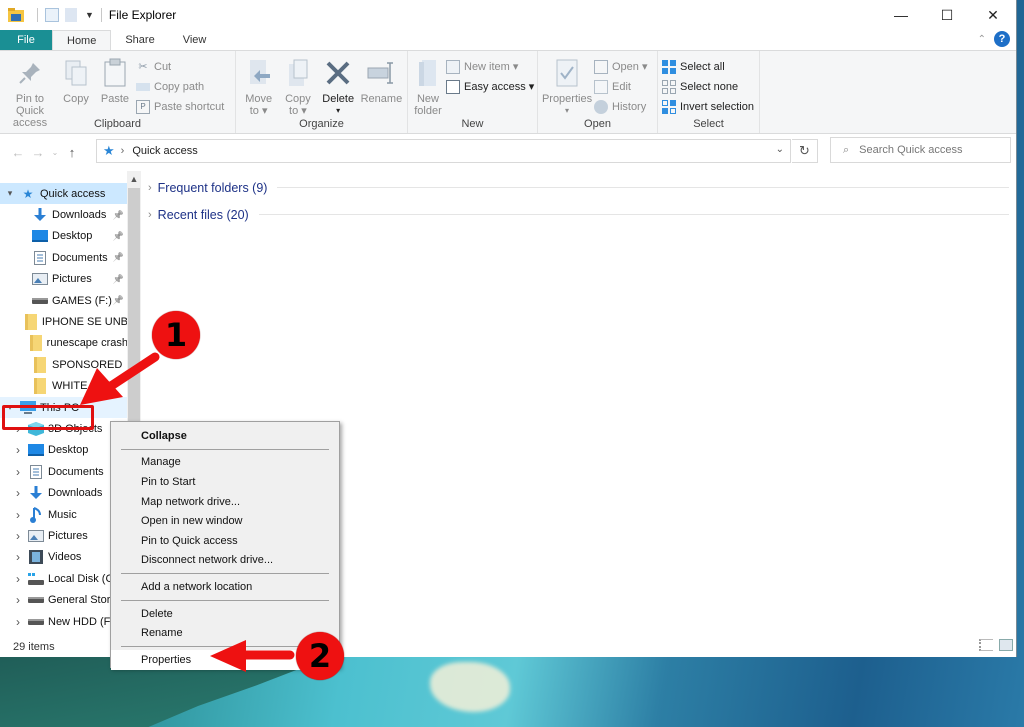 Image resolution: width=1024 pixels, height=727 pixels. Describe the element at coordinates (38, 152) in the screenshot. I see `forward-button: →` at that location.